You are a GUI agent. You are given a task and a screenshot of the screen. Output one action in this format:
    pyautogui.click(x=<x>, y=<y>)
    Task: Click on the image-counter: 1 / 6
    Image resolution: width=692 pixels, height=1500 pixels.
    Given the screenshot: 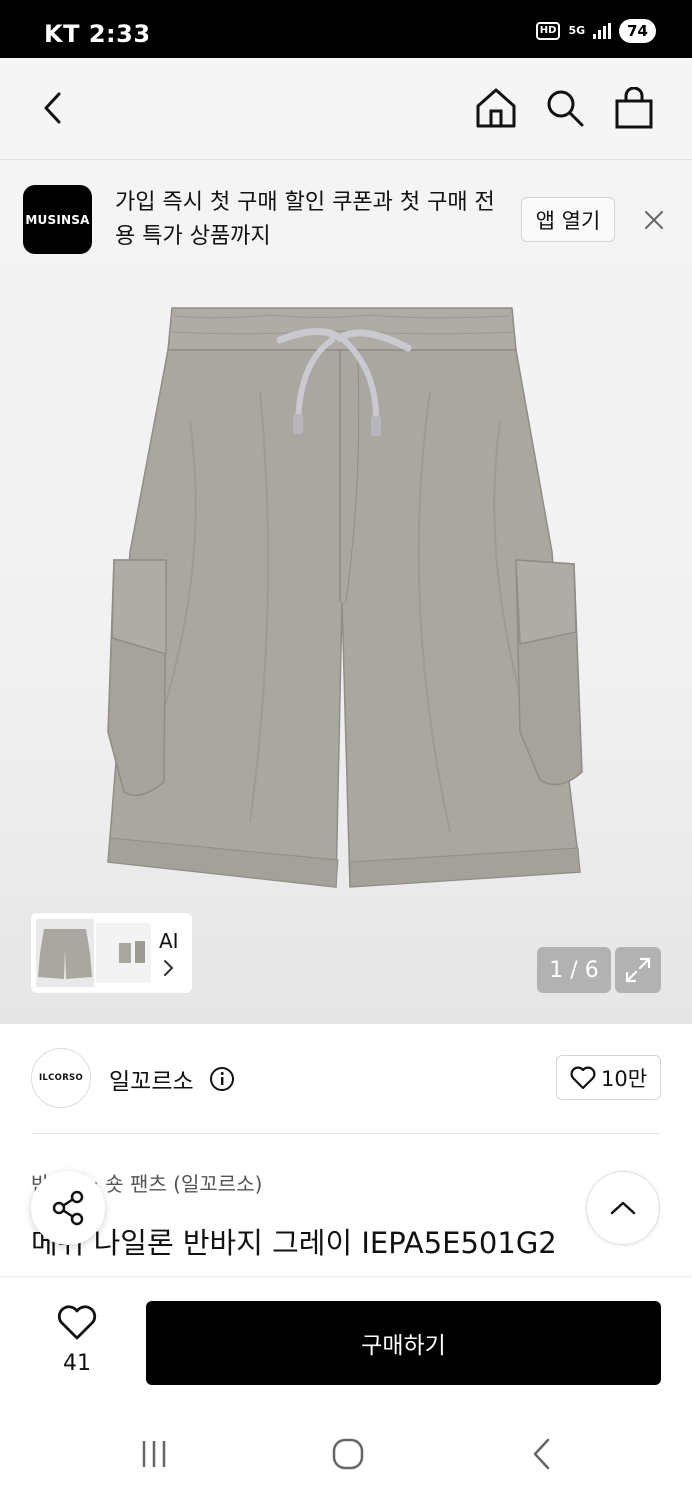 What is the action you would take?
    pyautogui.click(x=574, y=970)
    